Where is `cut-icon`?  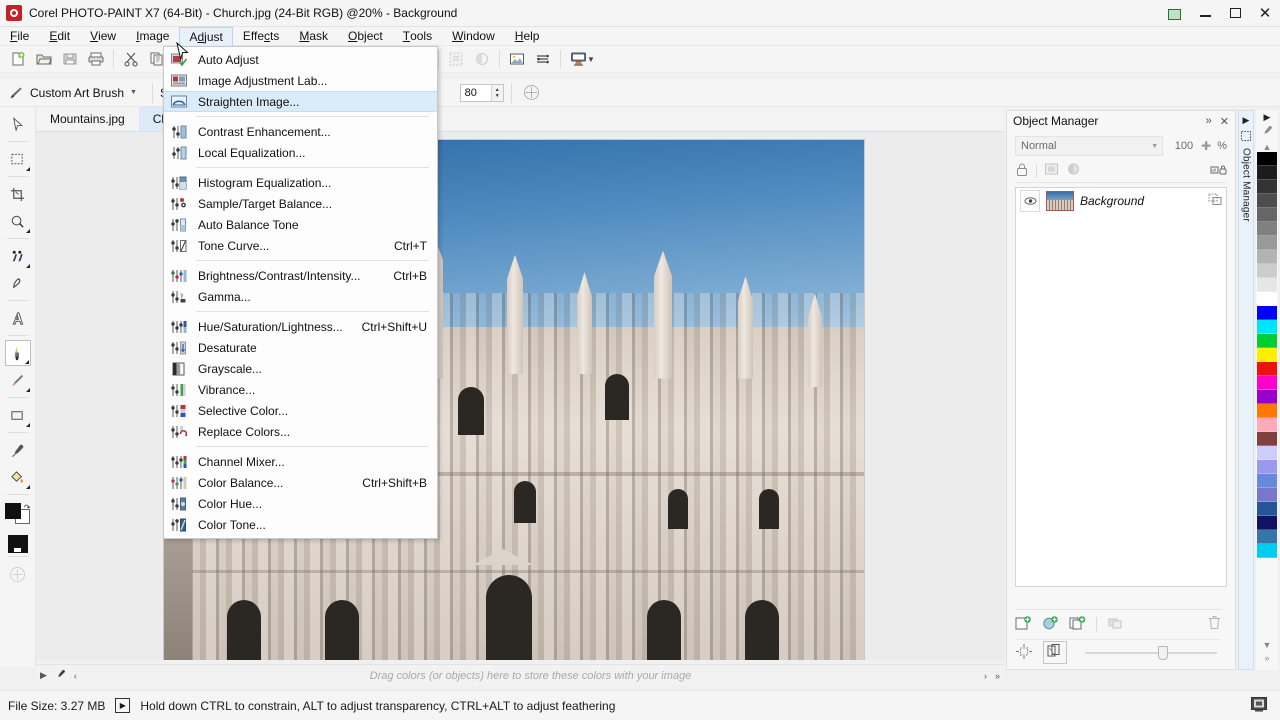
cut-icon is located at coordinates (131, 59).